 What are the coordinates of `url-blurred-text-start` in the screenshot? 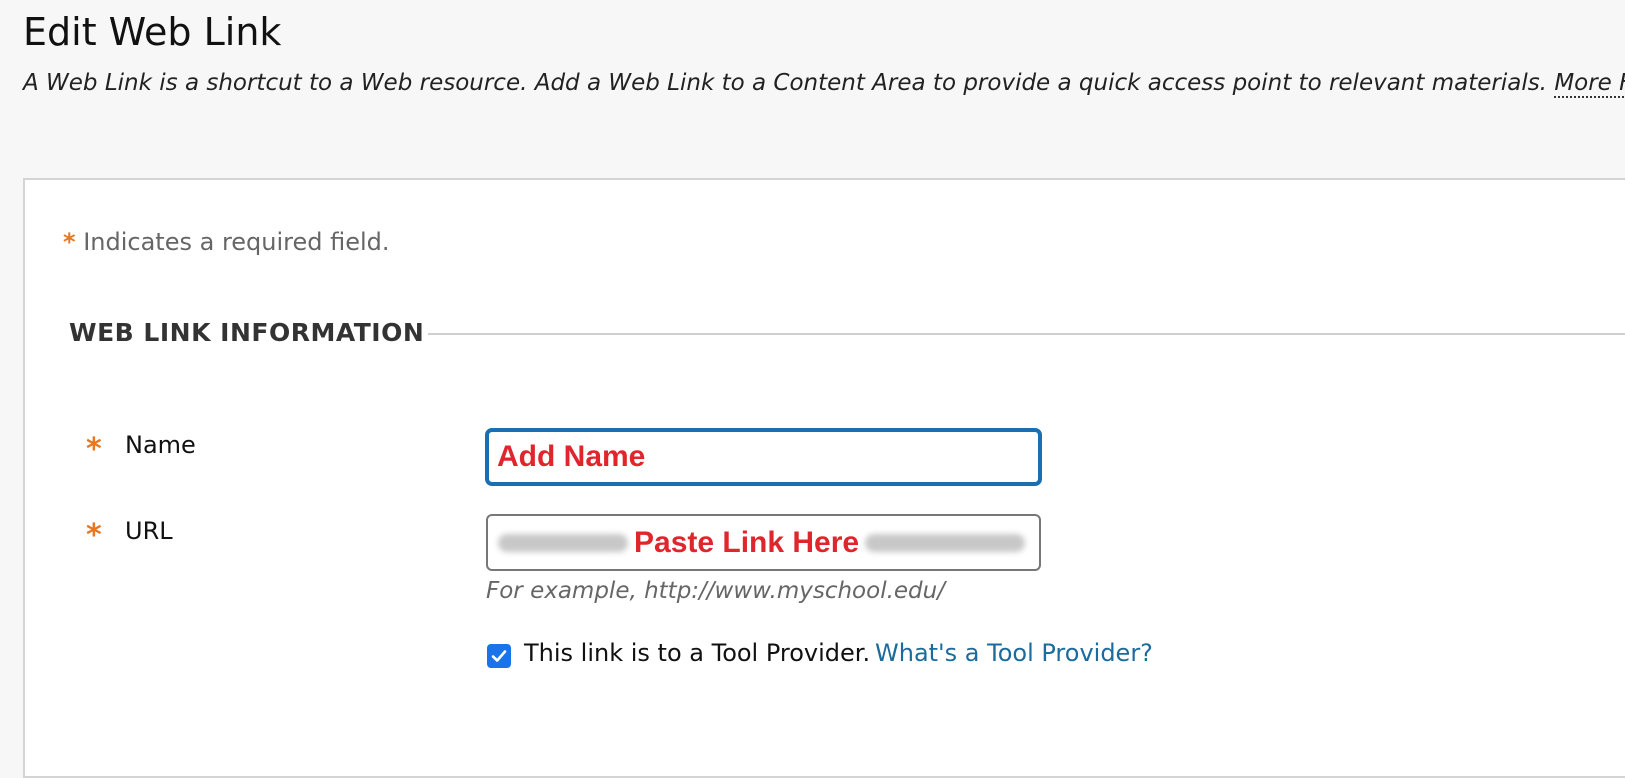 It's located at (563, 542).